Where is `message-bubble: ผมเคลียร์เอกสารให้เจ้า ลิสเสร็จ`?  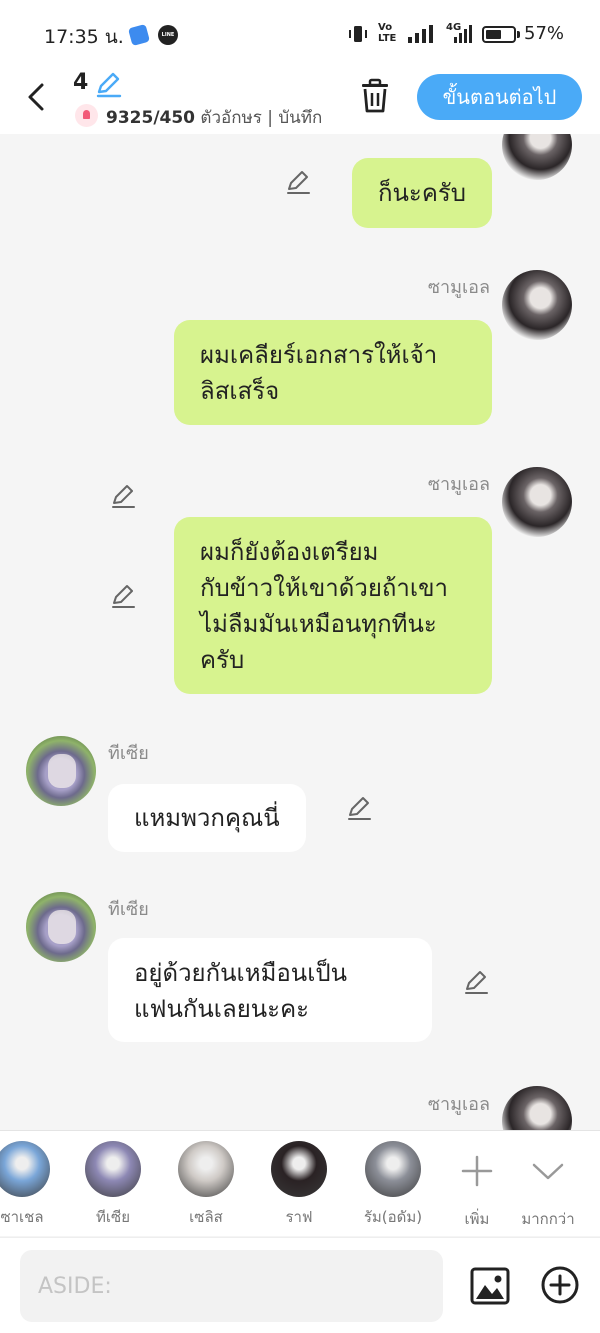 message-bubble: ผมเคลียร์เอกสารให้เจ้า ลิสเสร็จ is located at coordinates (333, 372).